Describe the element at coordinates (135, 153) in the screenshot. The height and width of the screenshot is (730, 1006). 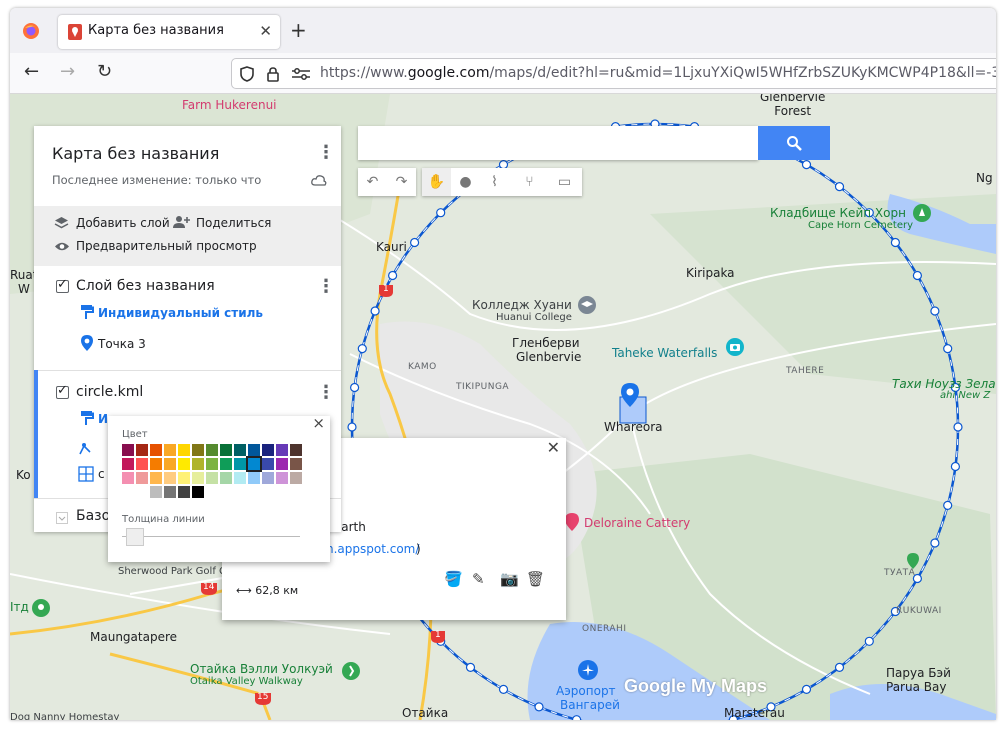
I see `map-title: Карта без названия` at that location.